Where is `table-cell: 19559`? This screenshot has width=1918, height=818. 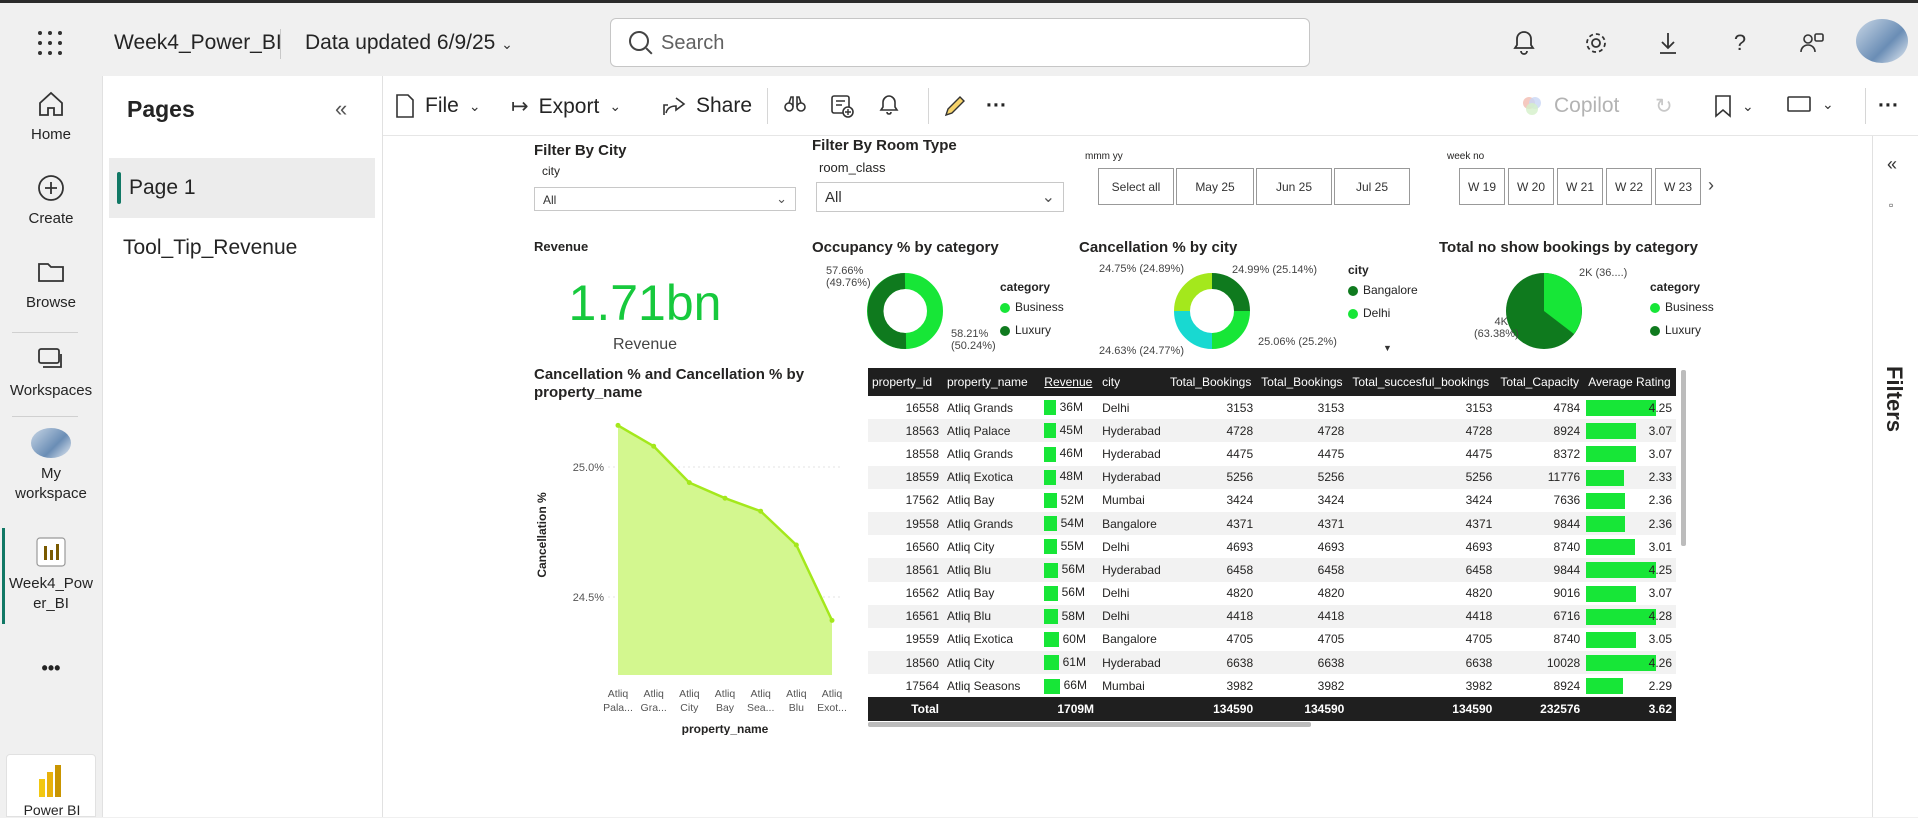 table-cell: 19559 is located at coordinates (922, 639).